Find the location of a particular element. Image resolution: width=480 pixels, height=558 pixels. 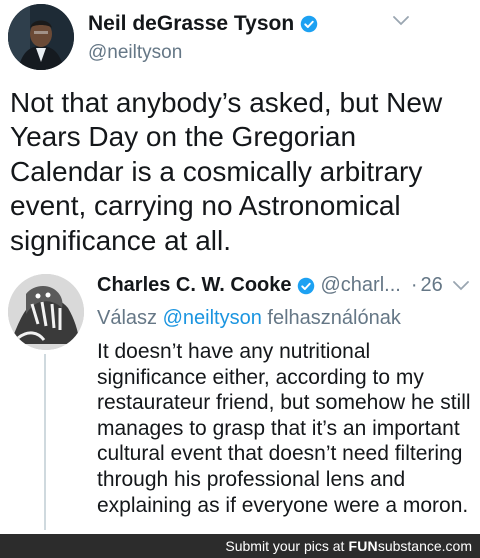

replying-to-suffix: felhasználónak is located at coordinates (331, 318).